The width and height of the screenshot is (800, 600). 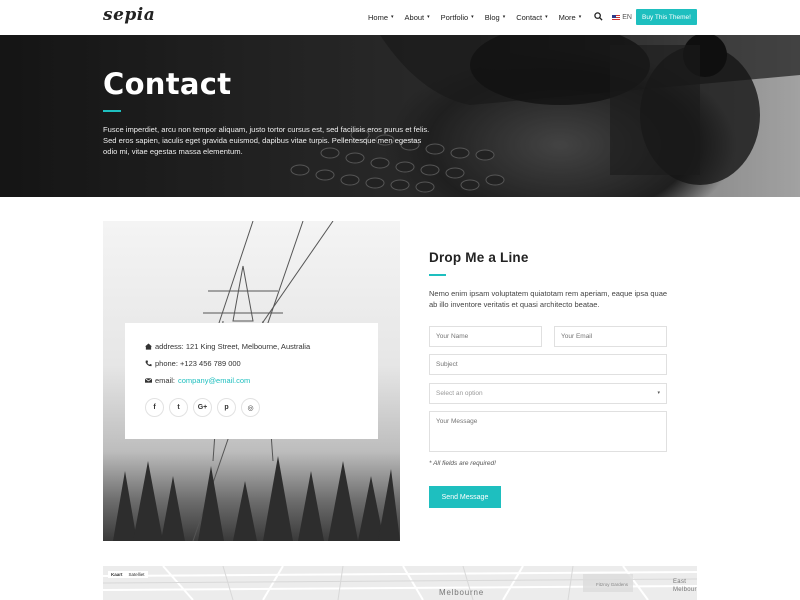 I want to click on page-title: Contact, so click(x=167, y=84).